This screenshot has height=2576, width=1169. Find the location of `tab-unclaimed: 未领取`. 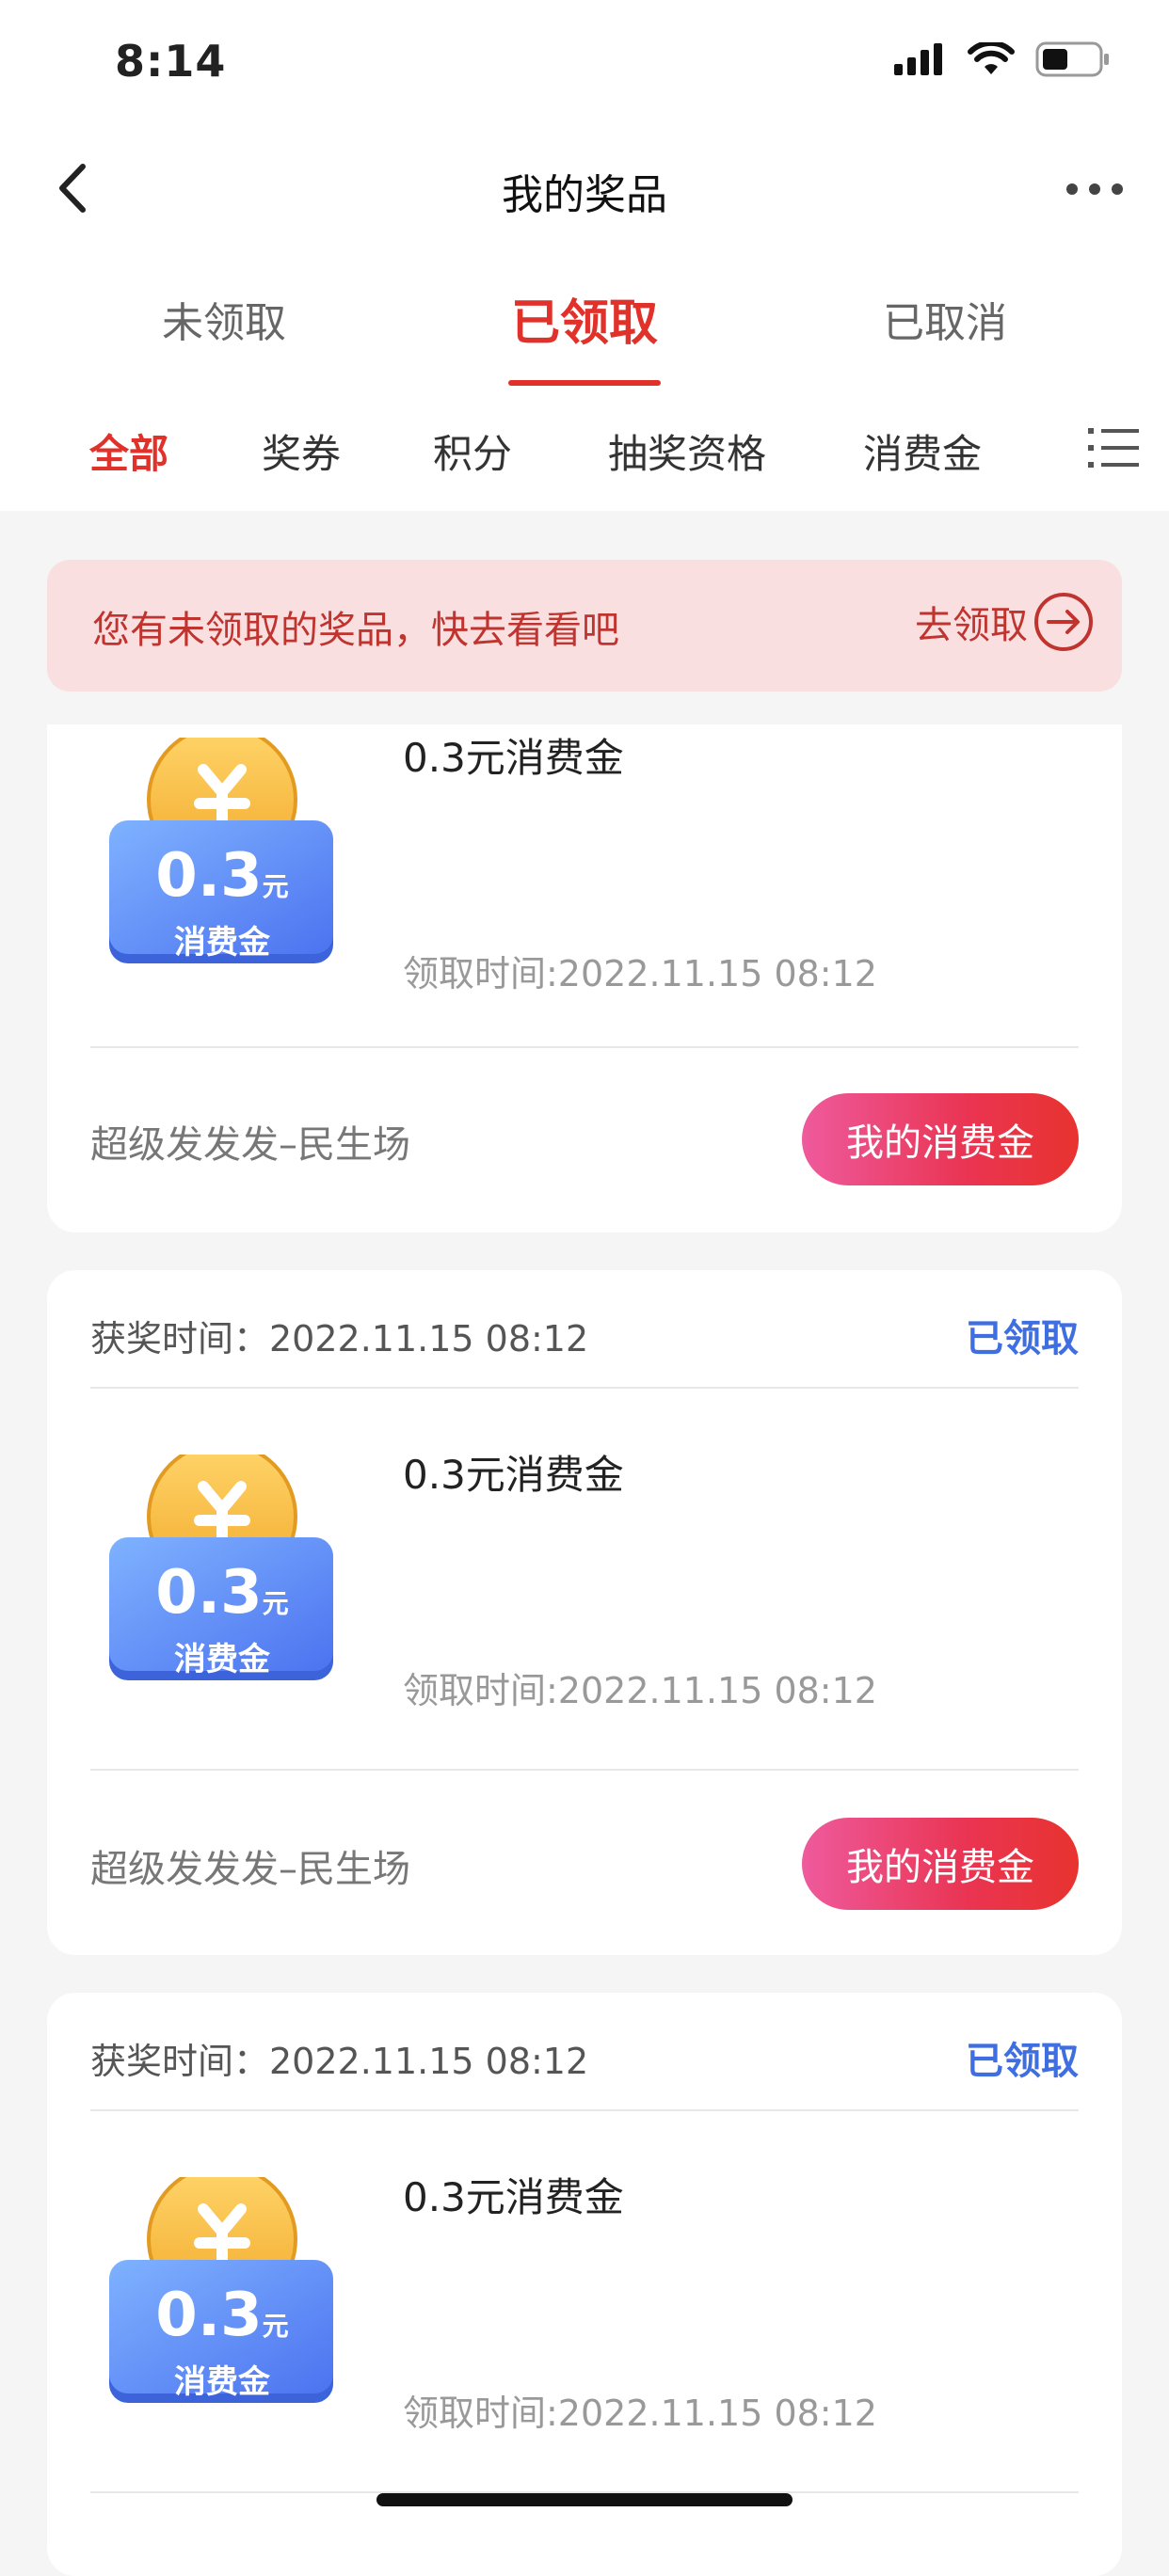

tab-unclaimed: 未领取 is located at coordinates (224, 319).